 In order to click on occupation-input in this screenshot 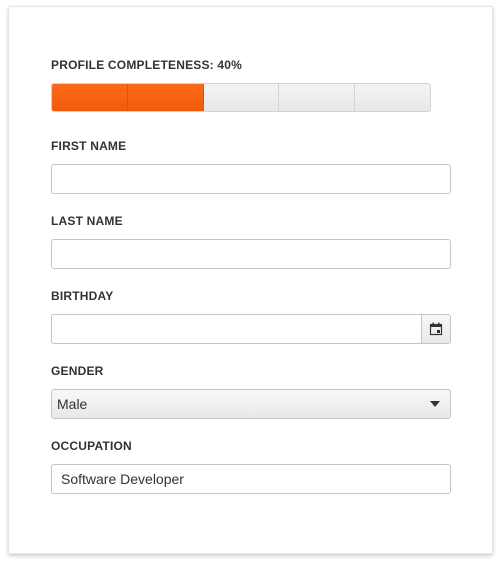, I will do `click(251, 479)`.